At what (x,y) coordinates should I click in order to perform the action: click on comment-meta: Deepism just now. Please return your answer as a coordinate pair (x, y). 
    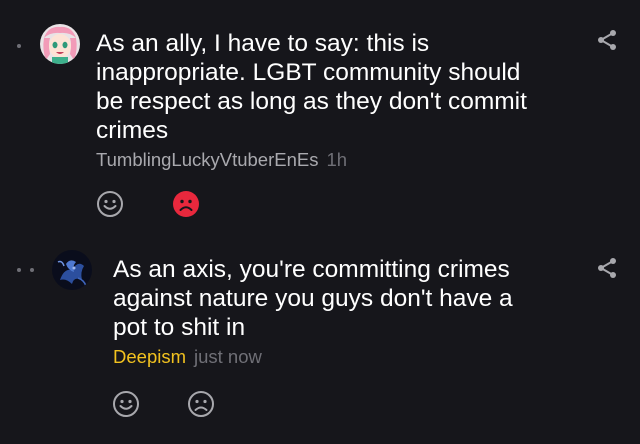
    Looking at the image, I should click on (187, 357).